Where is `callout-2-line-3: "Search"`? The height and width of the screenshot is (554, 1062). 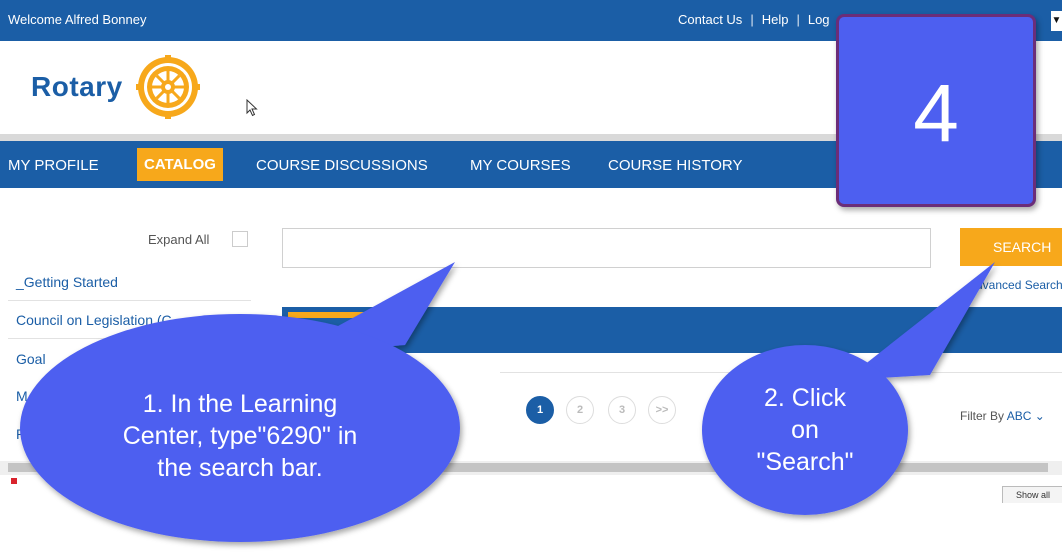
callout-2-line-3: "Search" is located at coordinates (805, 462).